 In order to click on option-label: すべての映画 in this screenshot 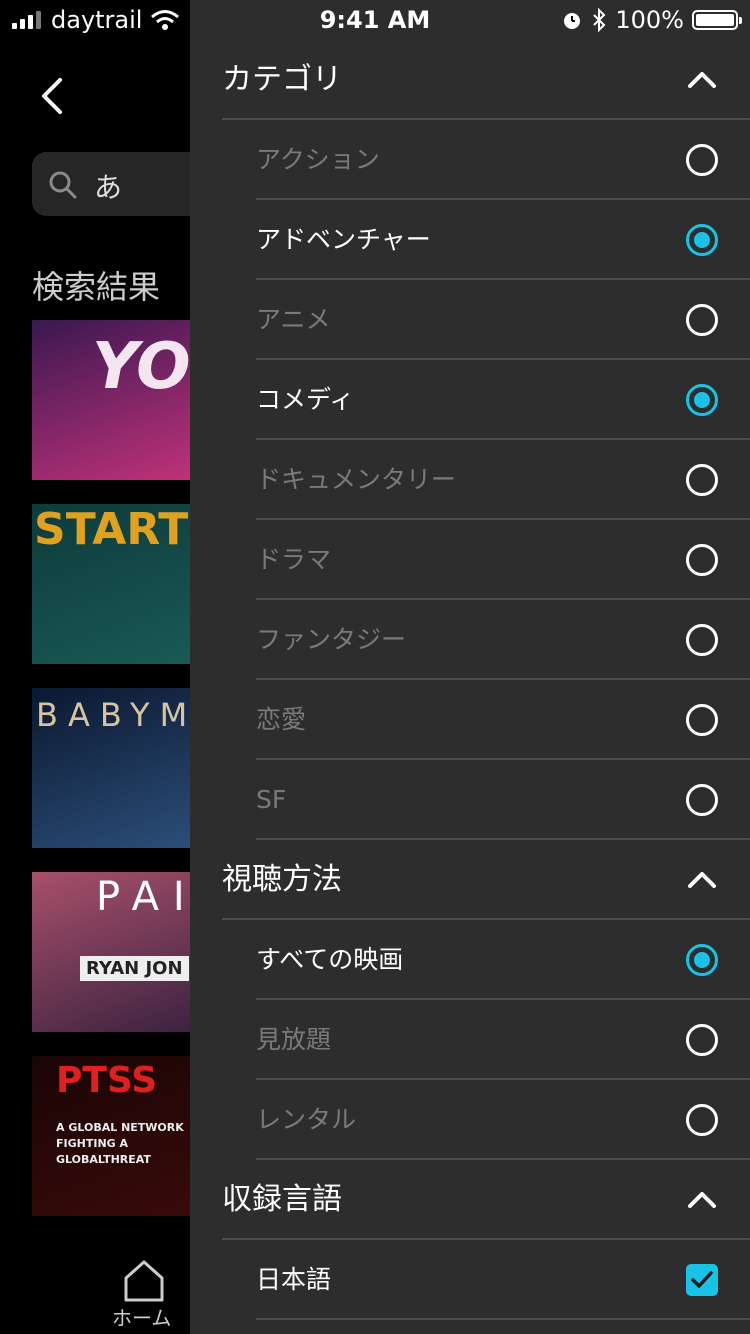, I will do `click(330, 959)`.